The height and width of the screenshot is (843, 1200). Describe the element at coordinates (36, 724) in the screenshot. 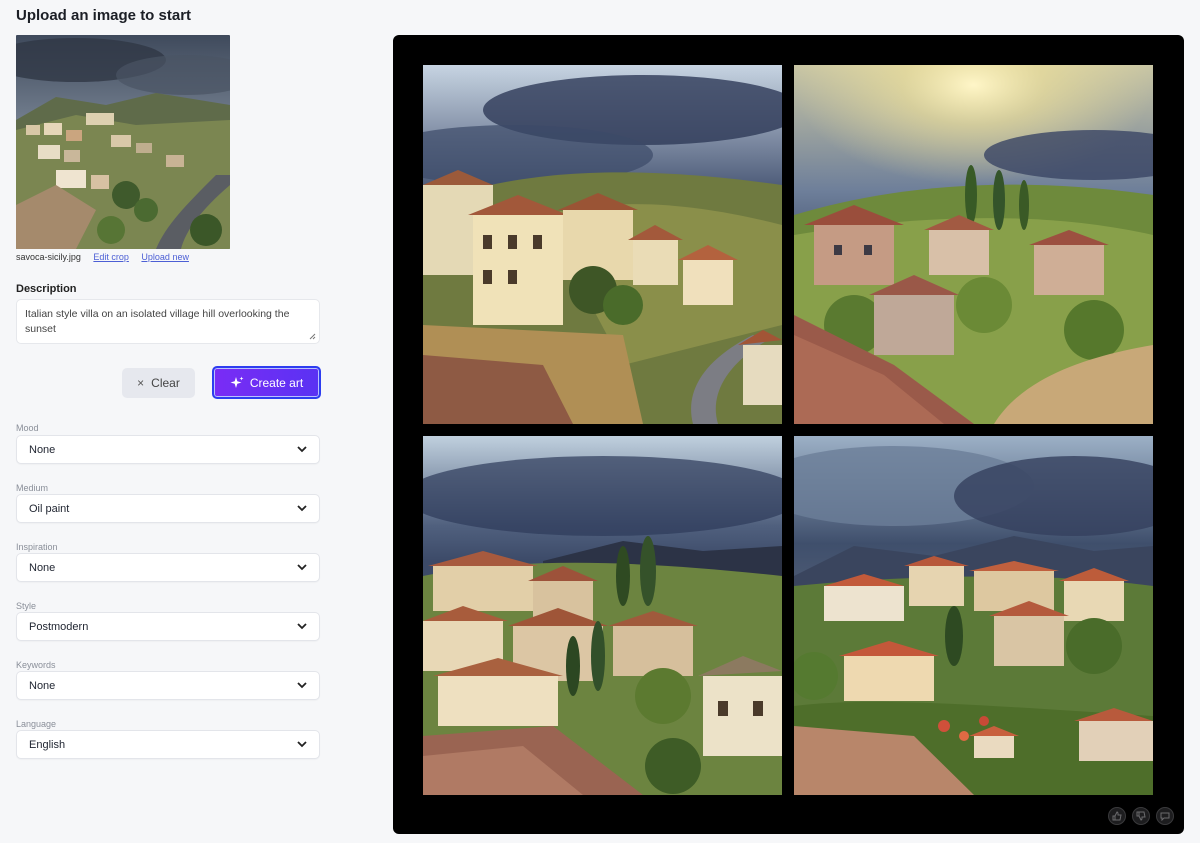

I see `language-label: Language` at that location.